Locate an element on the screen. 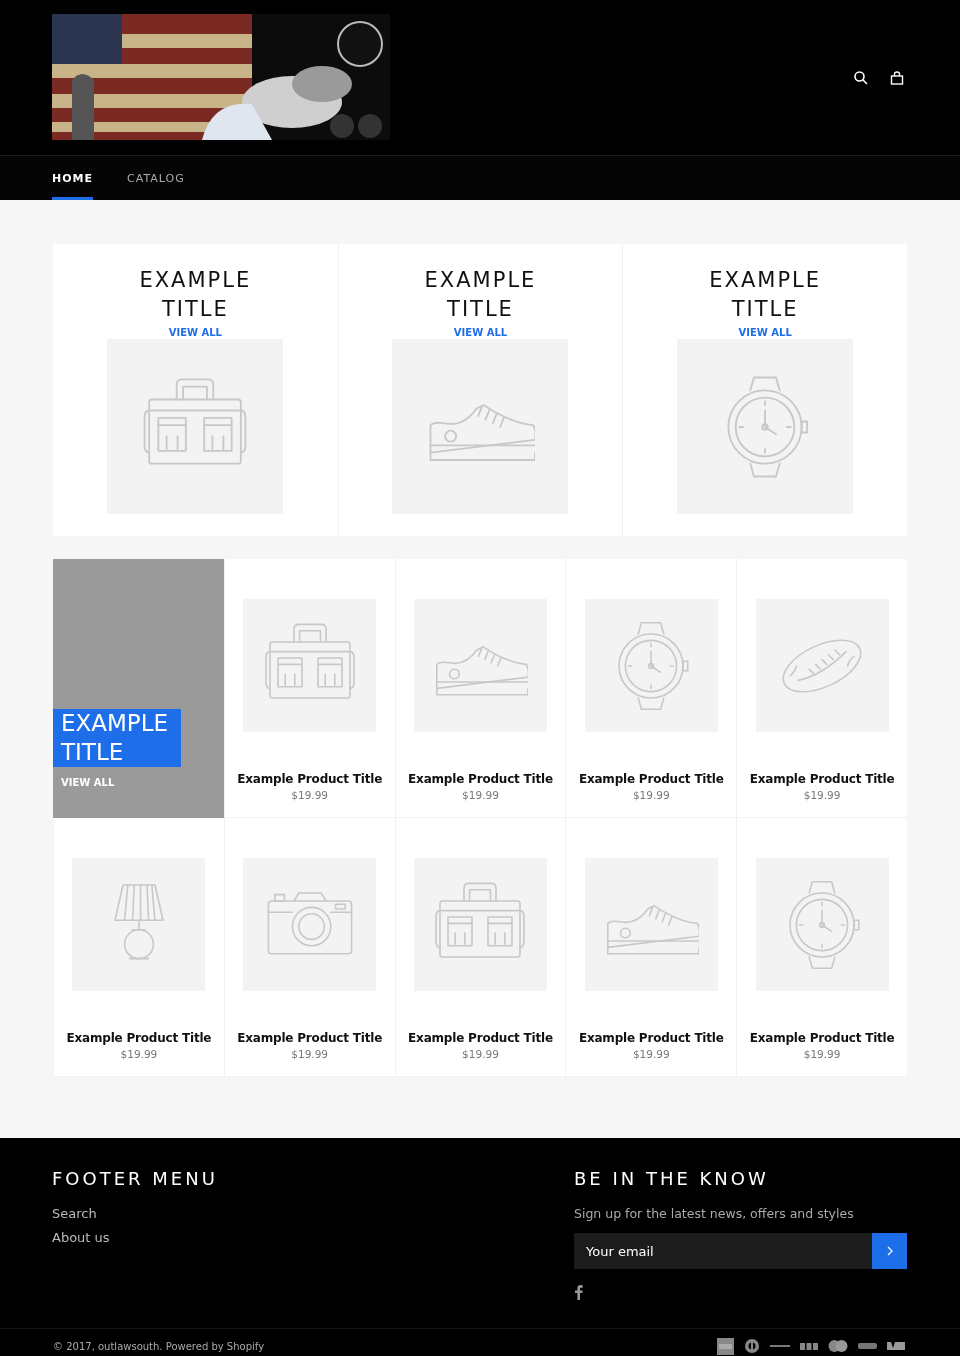 This screenshot has height=1356, width=960. nav-link: CATALOG is located at coordinates (156, 178).